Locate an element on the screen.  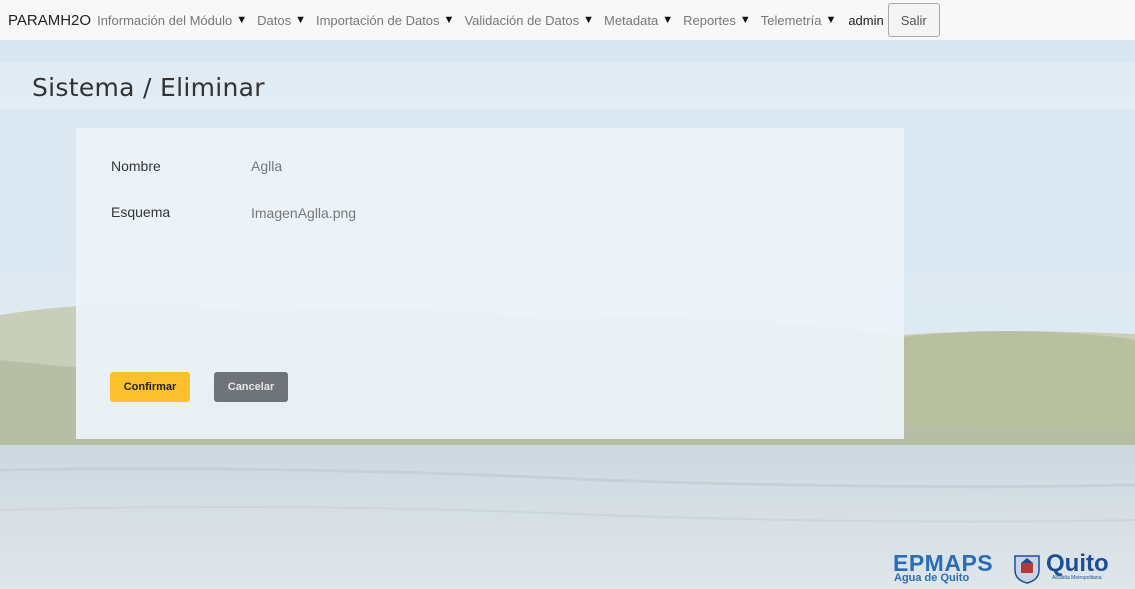
nav-item-reportes: Reportes ▼ is located at coordinates (719, 20).